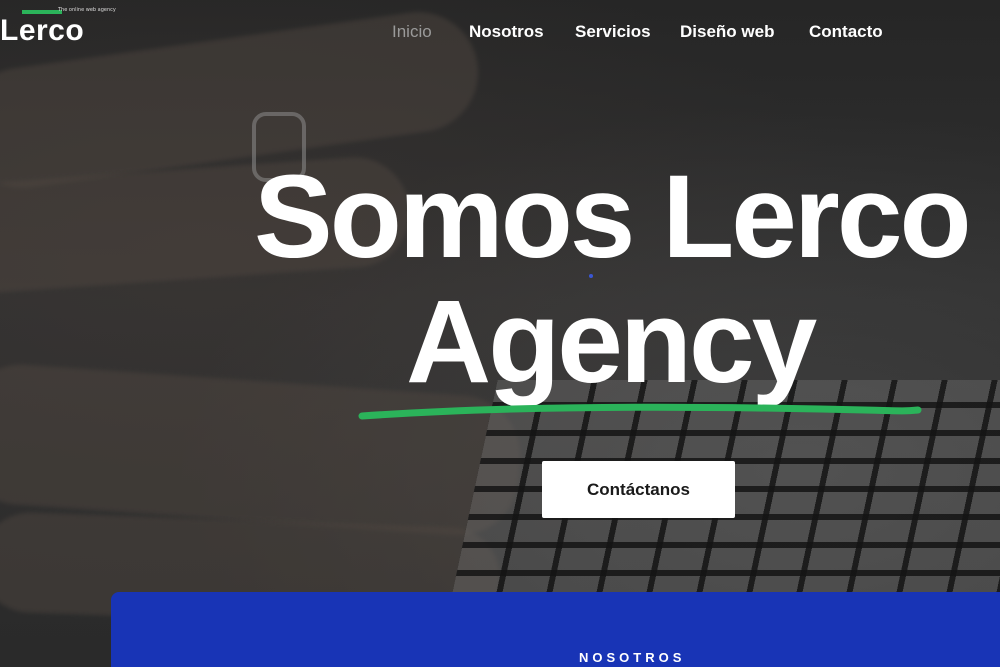 This screenshot has width=1000, height=667. What do you see at coordinates (640, 411) in the screenshot?
I see `headline-underline-stroke` at bounding box center [640, 411].